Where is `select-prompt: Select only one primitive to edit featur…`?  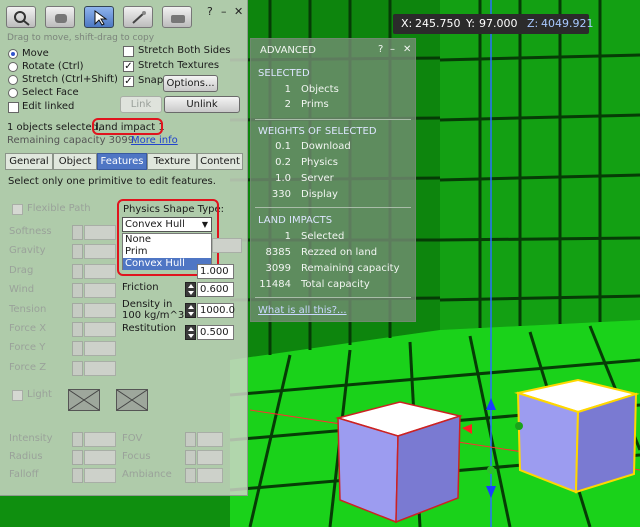 select-prompt: Select only one primitive to edit featur… is located at coordinates (112, 181).